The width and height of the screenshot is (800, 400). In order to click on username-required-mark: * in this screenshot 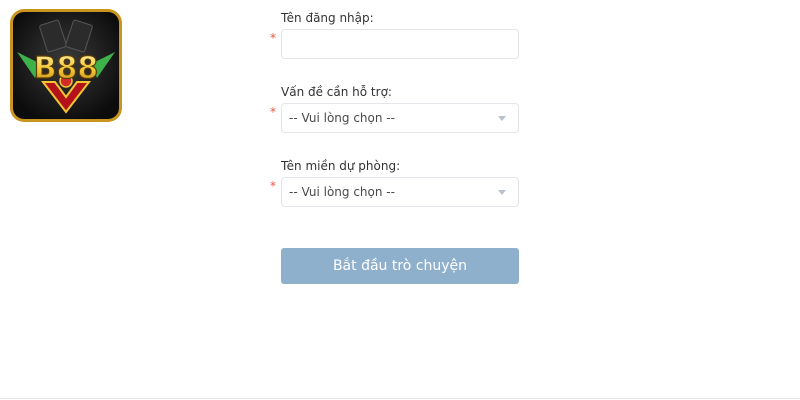, I will do `click(273, 38)`.